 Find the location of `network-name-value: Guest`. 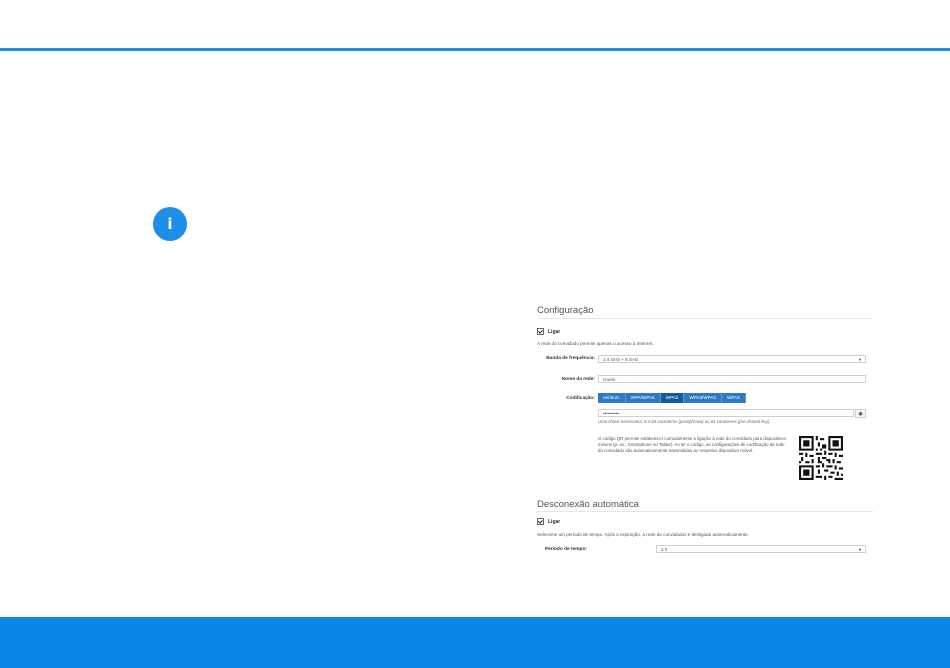

network-name-value: Guest is located at coordinates (609, 379).